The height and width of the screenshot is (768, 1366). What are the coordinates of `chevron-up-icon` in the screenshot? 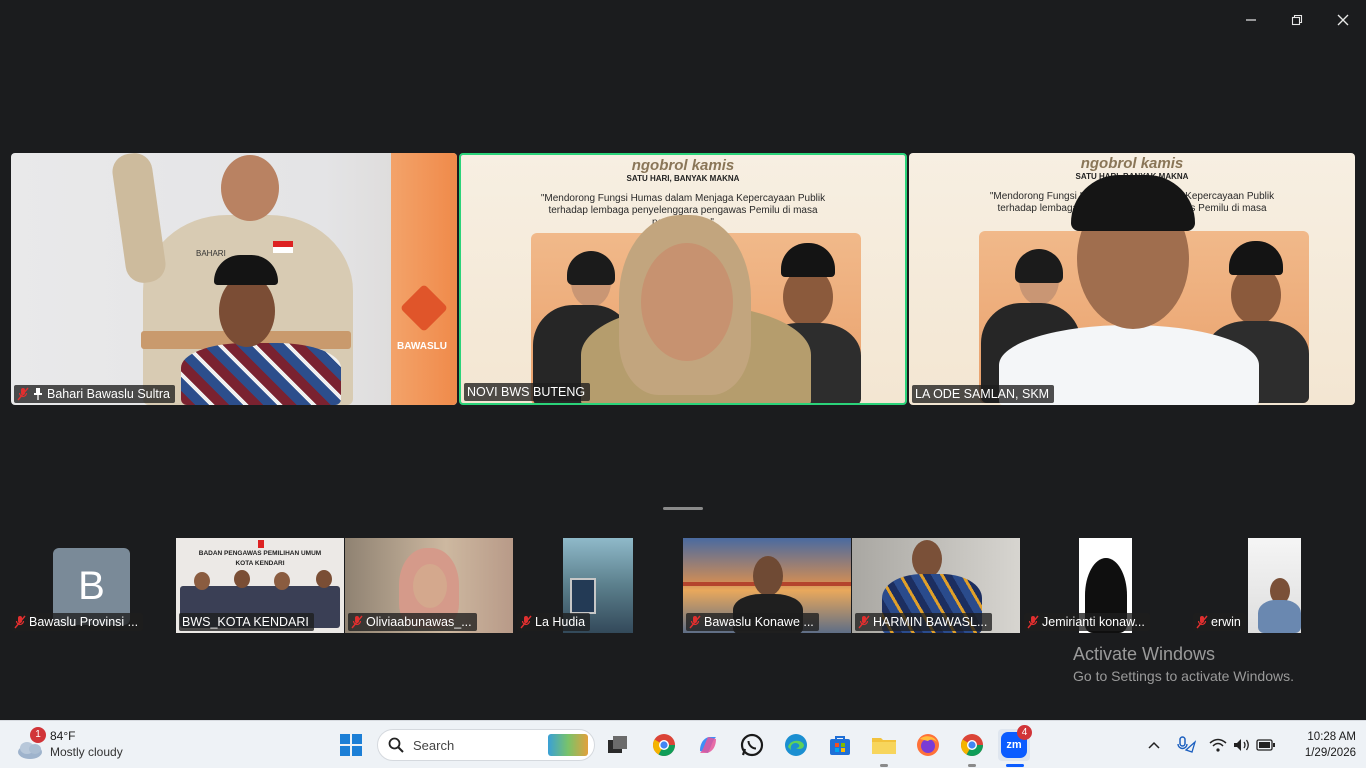 It's located at (1154, 745).